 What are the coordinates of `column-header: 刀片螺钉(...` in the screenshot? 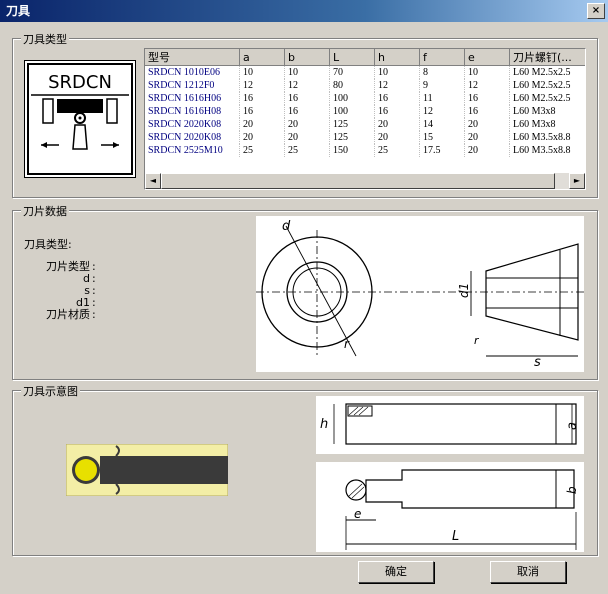 It's located at (547, 57).